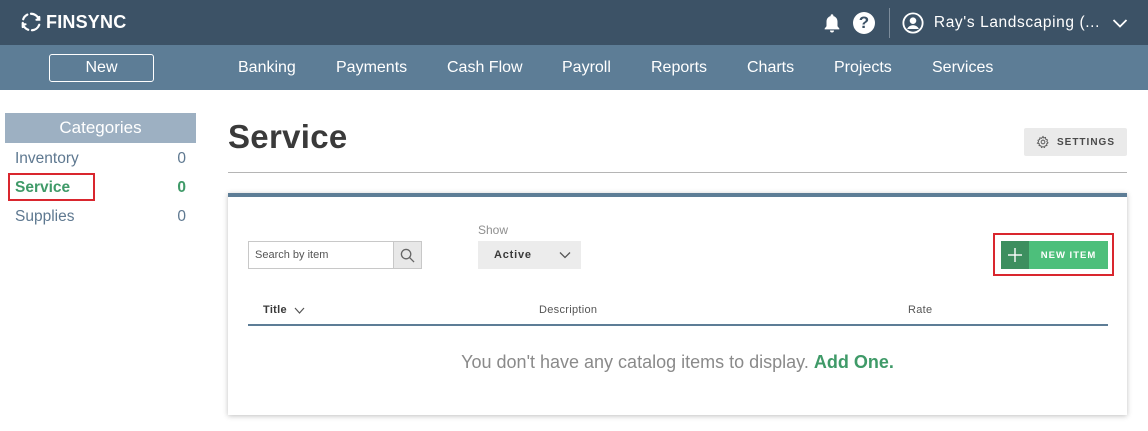 The height and width of the screenshot is (431, 1148). I want to click on new-button: New, so click(101, 68).